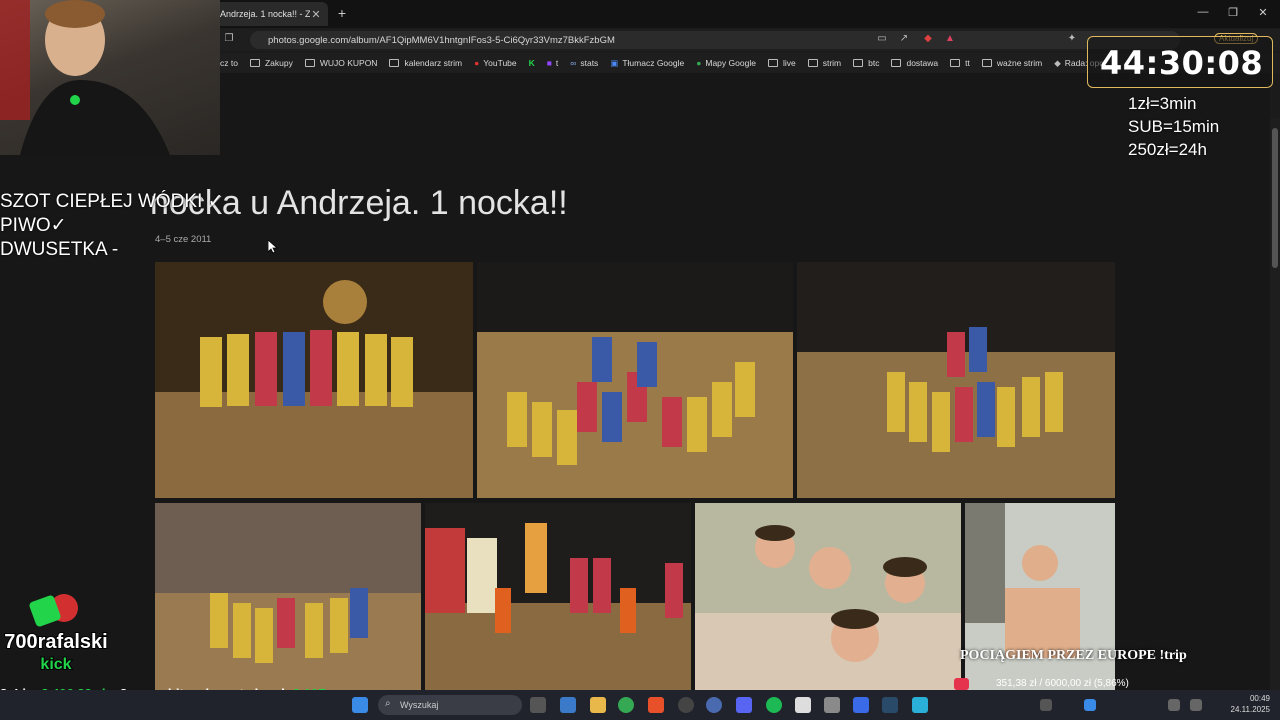 Image resolution: width=1280 pixels, height=720 pixels. Describe the element at coordinates (55, 642) in the screenshot. I see `svg-text: 700rafalski` at that location.